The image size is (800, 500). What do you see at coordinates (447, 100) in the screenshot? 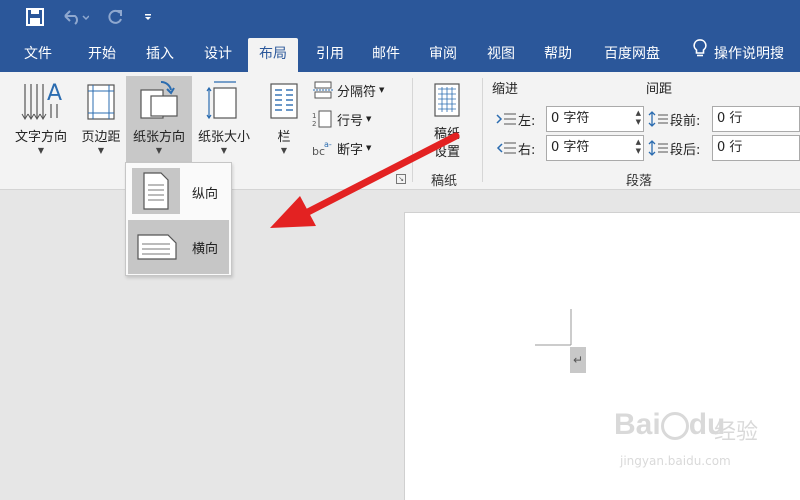
I see `draft-paper-icon` at bounding box center [447, 100].